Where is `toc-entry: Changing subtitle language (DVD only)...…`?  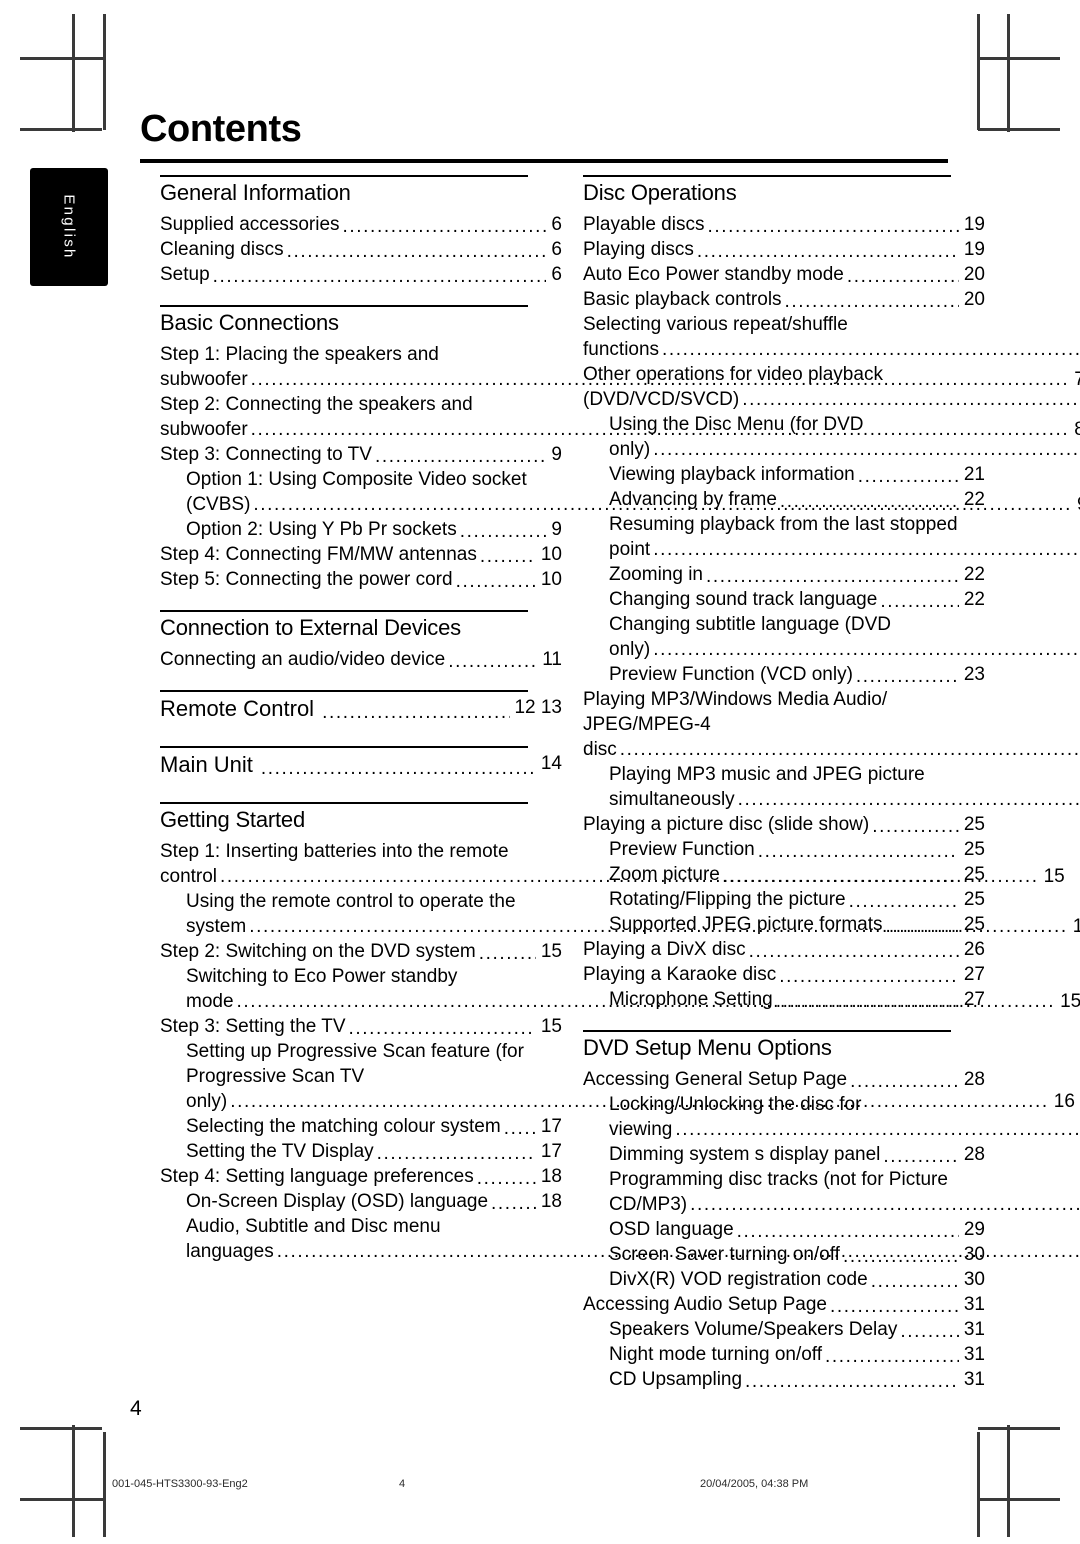 toc-entry: Changing subtitle language (DVD only)...… is located at coordinates (844, 637).